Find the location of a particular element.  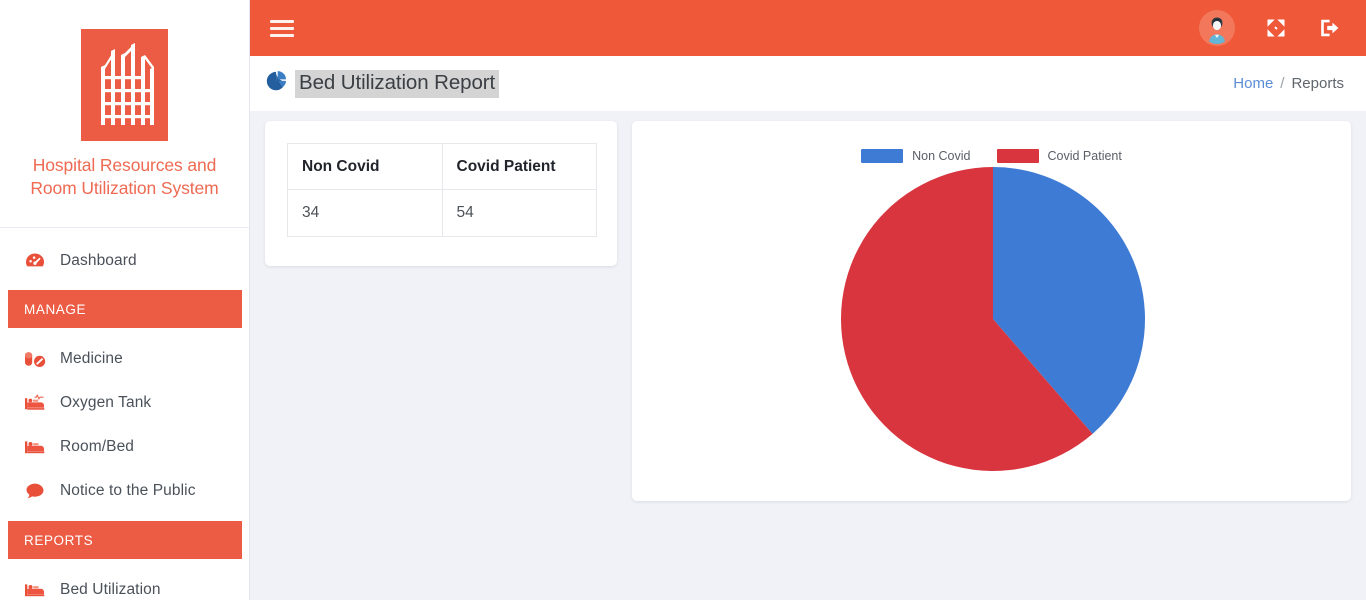

bed-pulse-icon is located at coordinates (35, 403).